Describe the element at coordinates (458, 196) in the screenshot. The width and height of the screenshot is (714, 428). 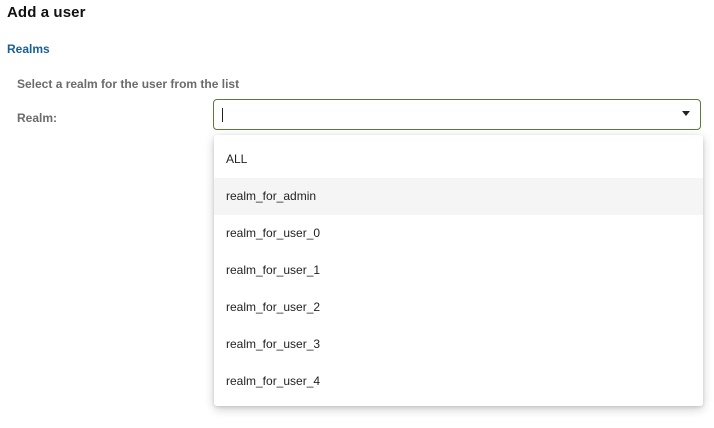
I see `realm-option-realm-for-admin: realm_for_admin` at that location.